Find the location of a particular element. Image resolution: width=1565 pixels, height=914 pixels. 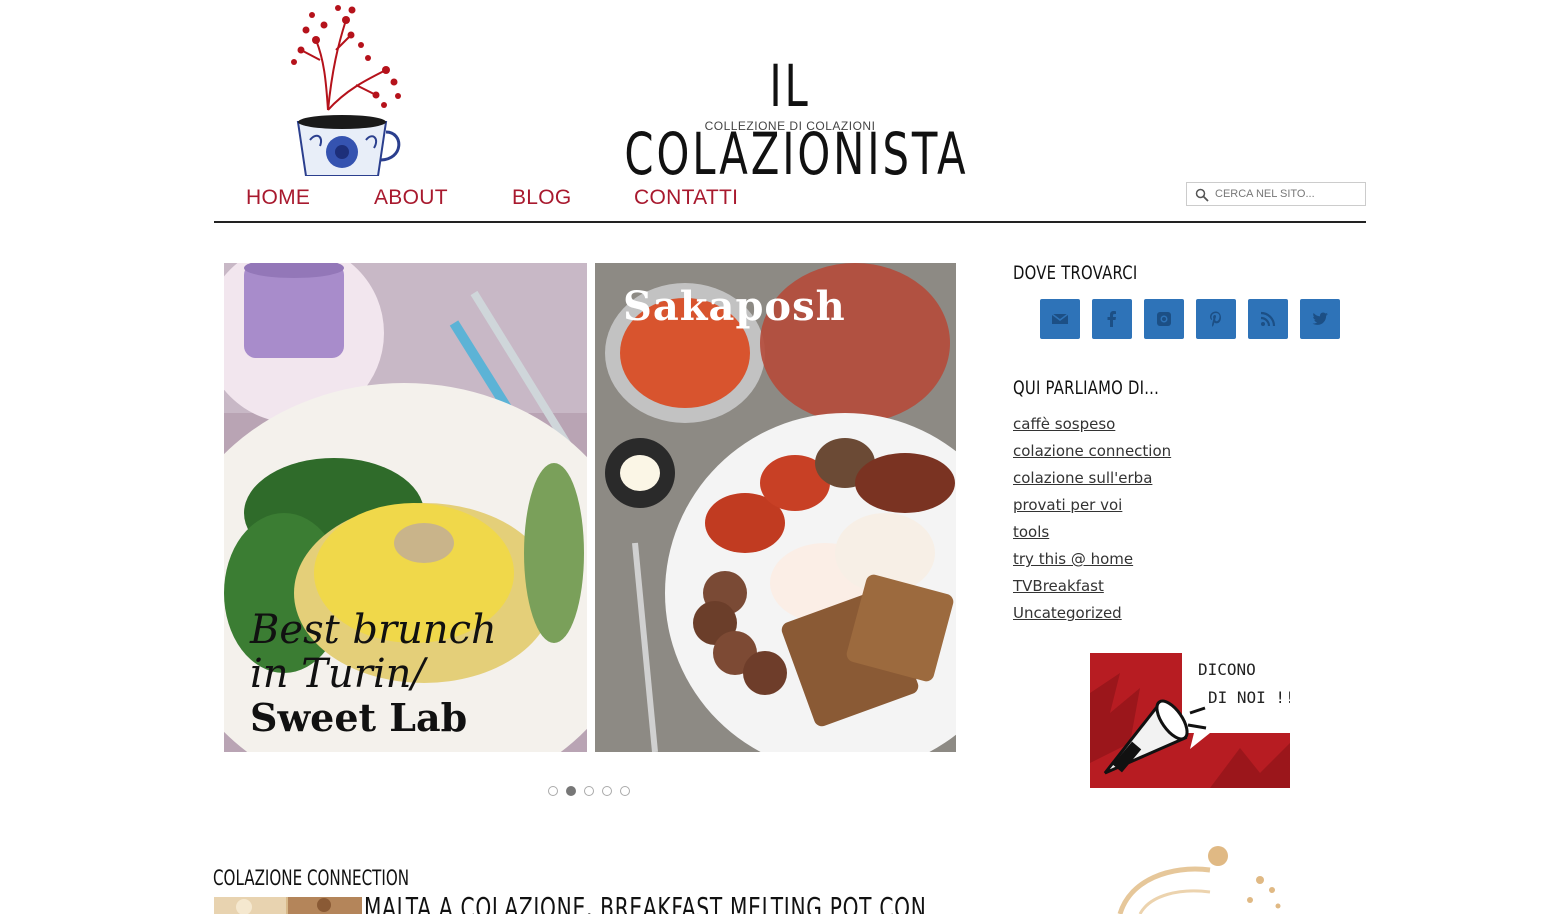

slide-best-brunch: Best brunch in Turin/ Sweet Lab is located at coordinates (405, 507).